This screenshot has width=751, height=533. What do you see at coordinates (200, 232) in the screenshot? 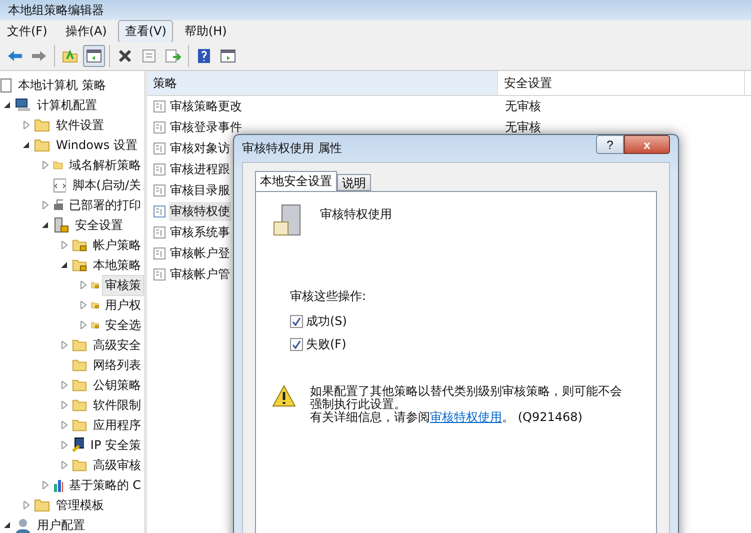
I see `policy-name: 审核系统事` at bounding box center [200, 232].